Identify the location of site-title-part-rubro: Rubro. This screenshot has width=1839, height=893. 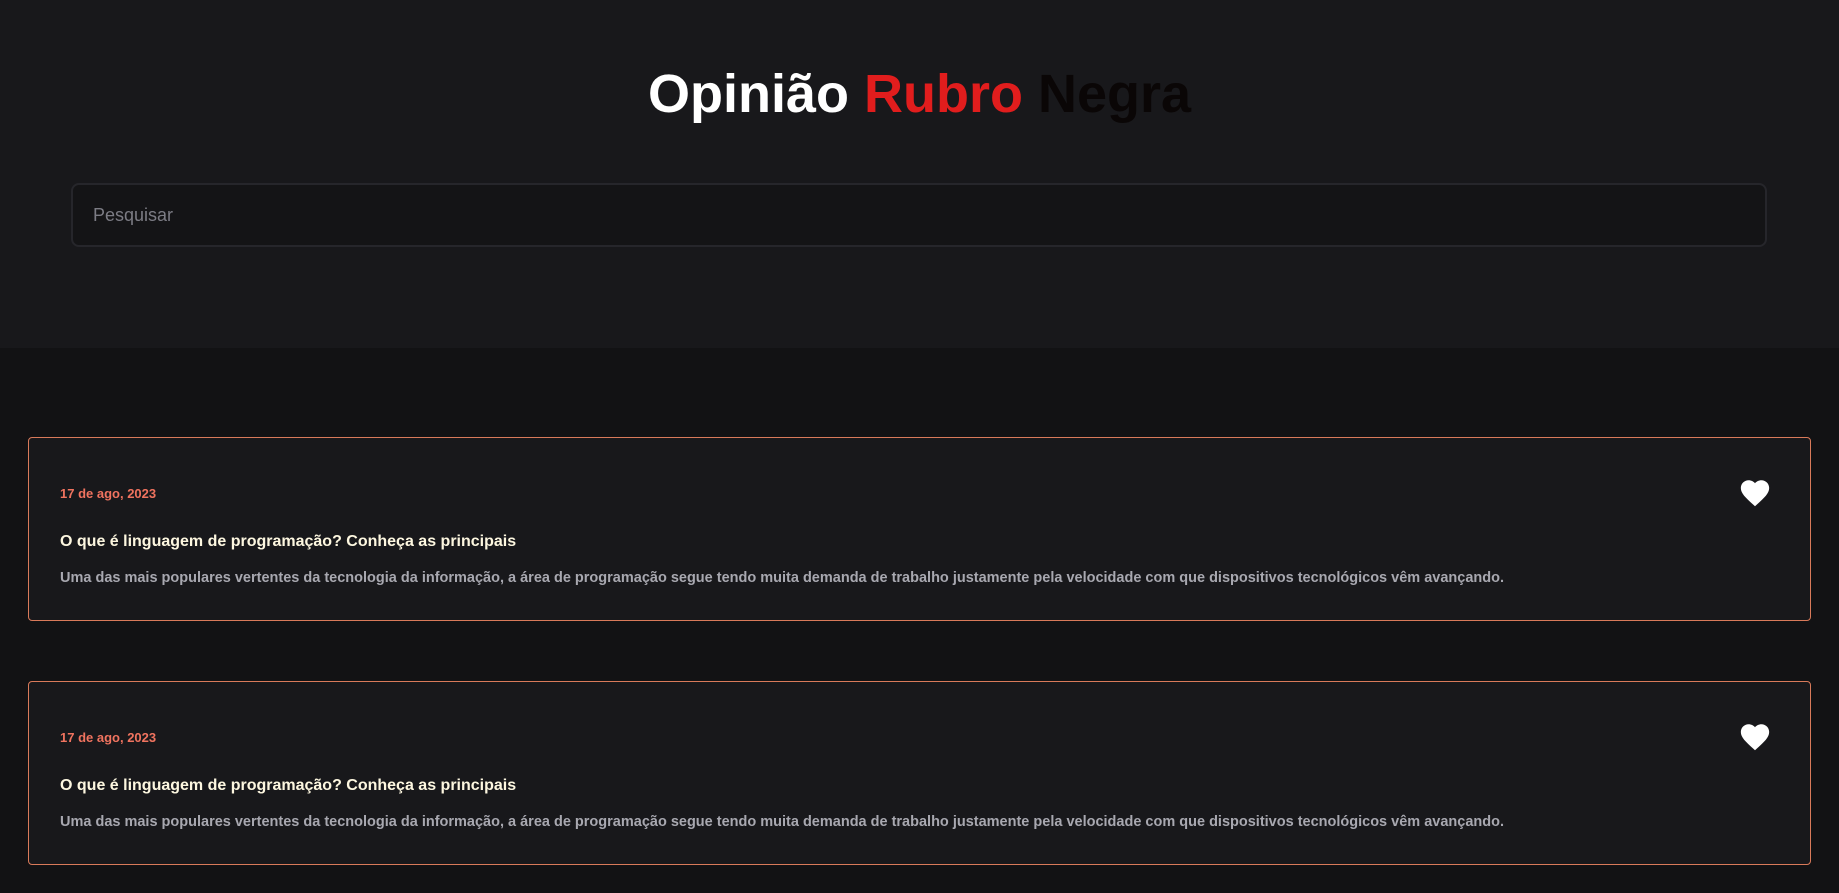
(943, 94).